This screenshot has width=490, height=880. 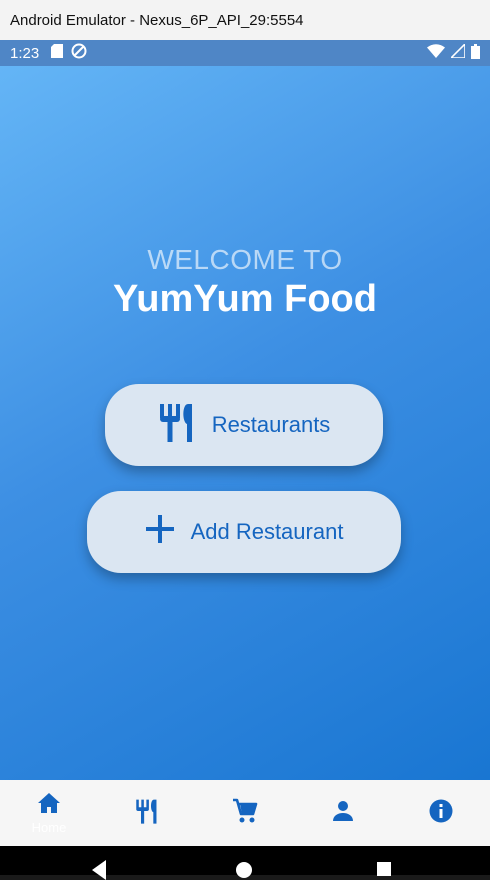 What do you see at coordinates (99, 870) in the screenshot?
I see `back-icon` at bounding box center [99, 870].